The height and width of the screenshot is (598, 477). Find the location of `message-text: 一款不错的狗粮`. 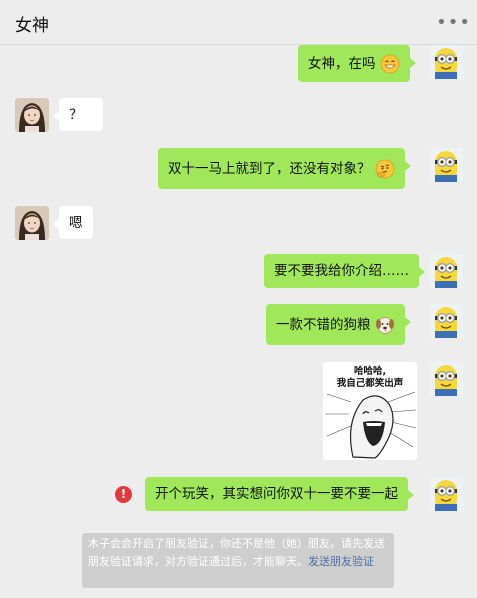

message-text: 一款不错的狗粮 is located at coordinates (323, 324).